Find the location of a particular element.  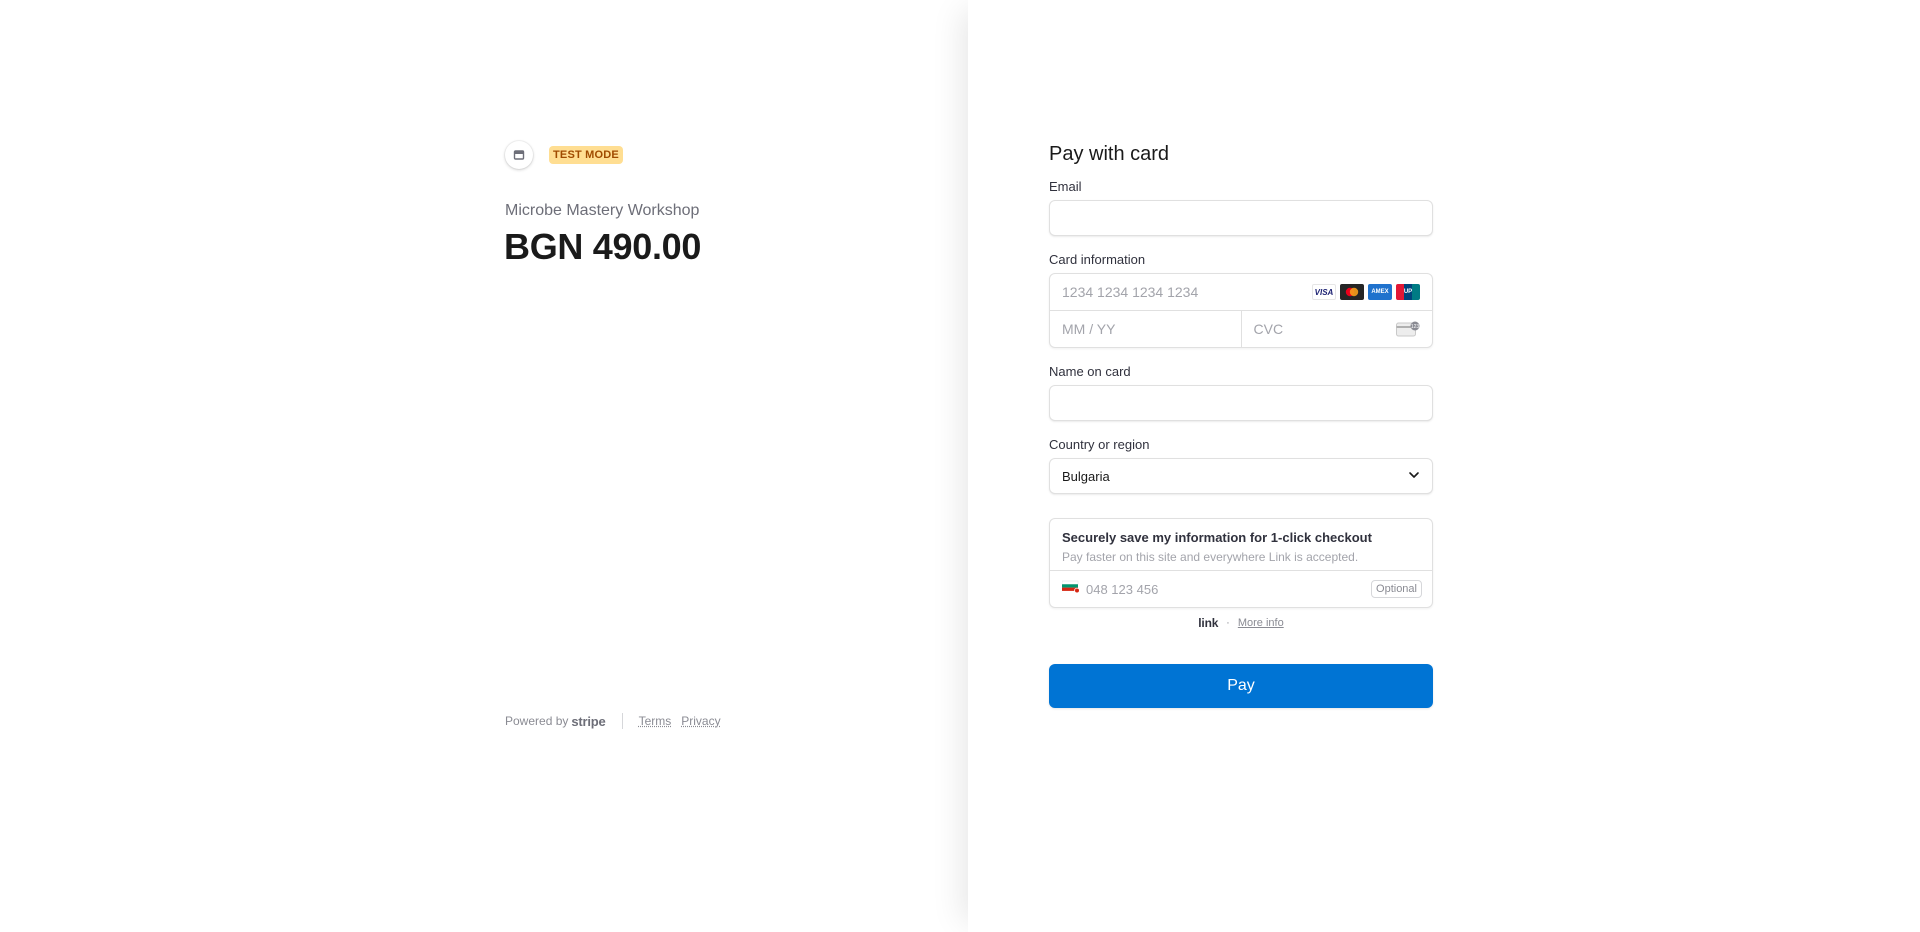

more-info-link: More info is located at coordinates (1261, 623).